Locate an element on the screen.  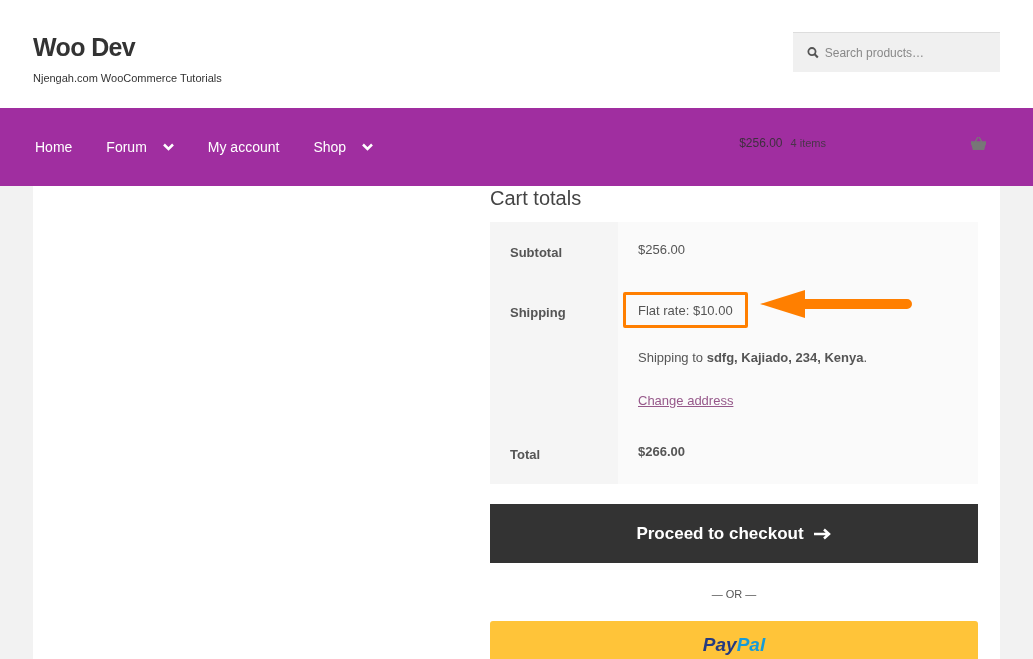
basket-icon is located at coordinates (978, 143).